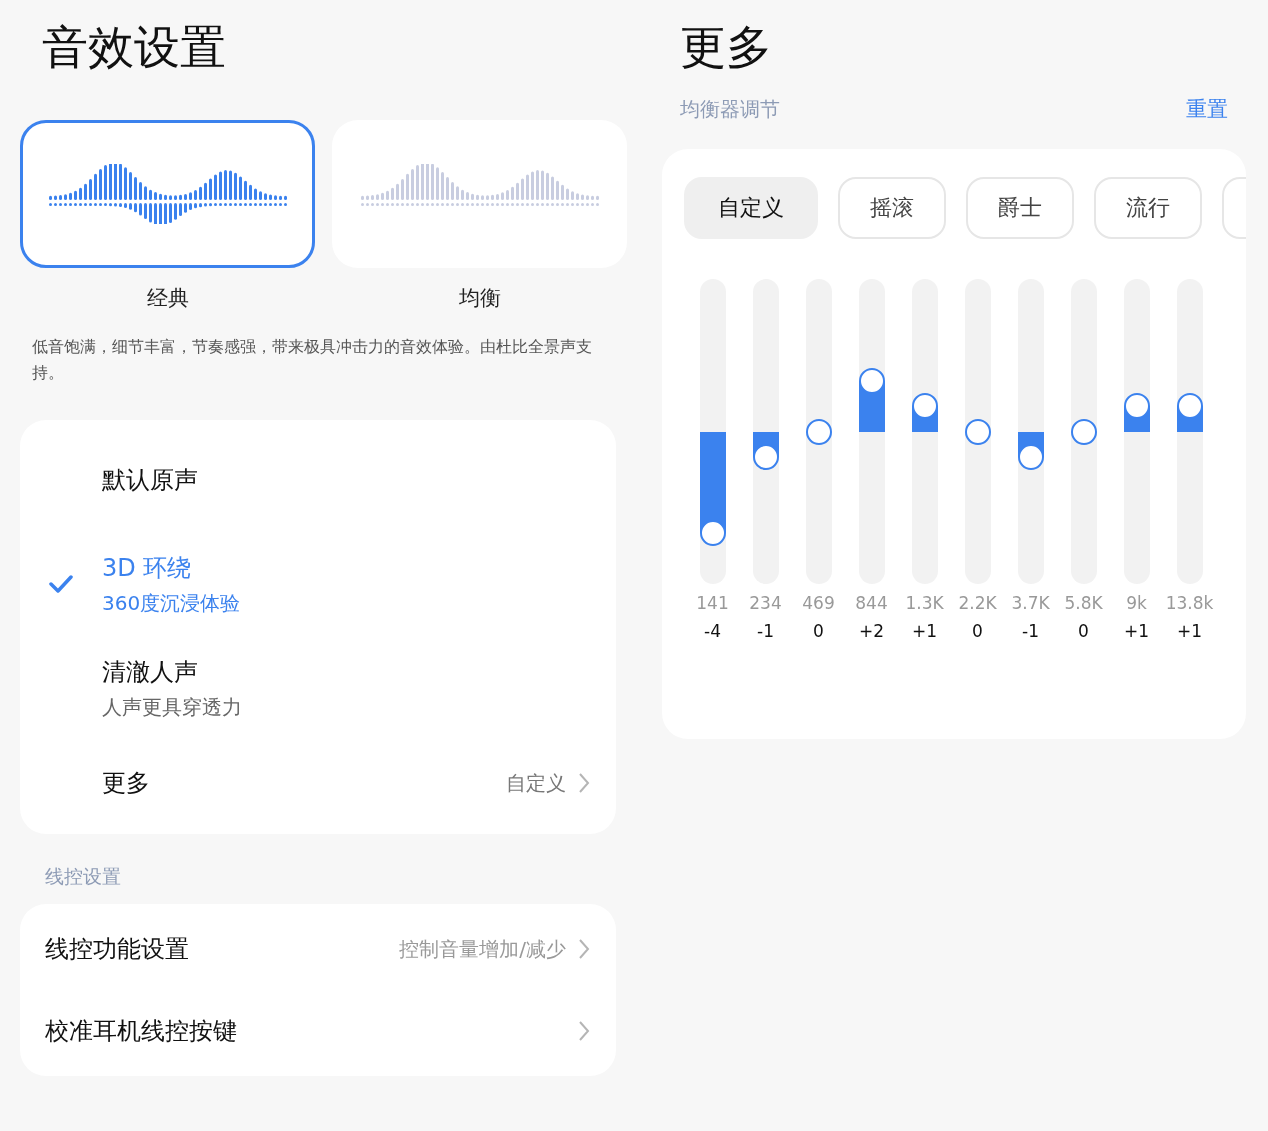  Describe the element at coordinates (1030, 603) in the screenshot. I see `frequency-label: 3.7K` at that location.